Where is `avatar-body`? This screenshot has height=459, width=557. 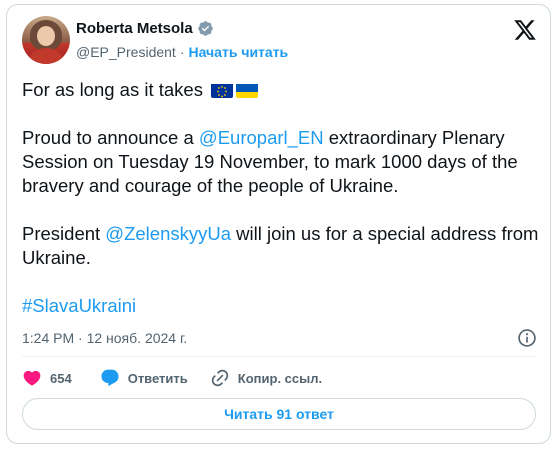
avatar-body is located at coordinates (46, 56).